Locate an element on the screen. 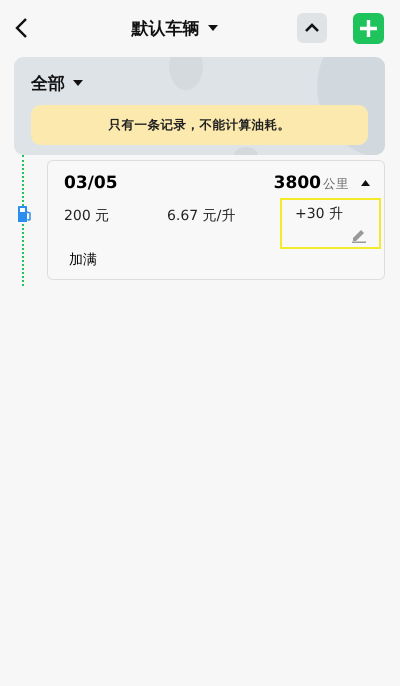  record-card: 03/05 3800公里 200 元 6.67 元/升 +30 升 加满 is located at coordinates (216, 220).